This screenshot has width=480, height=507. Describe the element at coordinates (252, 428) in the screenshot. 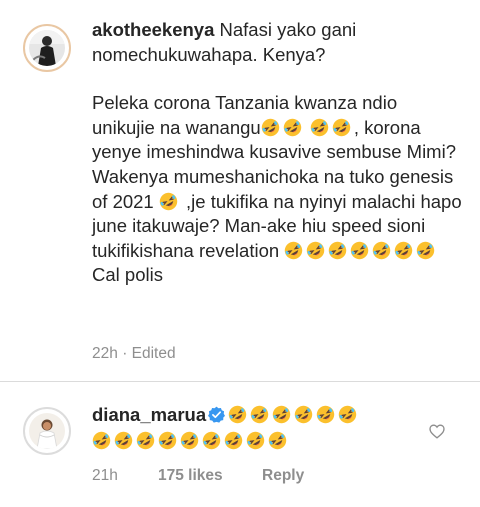

I see `comment-diana-marua: diana_marua` at that location.